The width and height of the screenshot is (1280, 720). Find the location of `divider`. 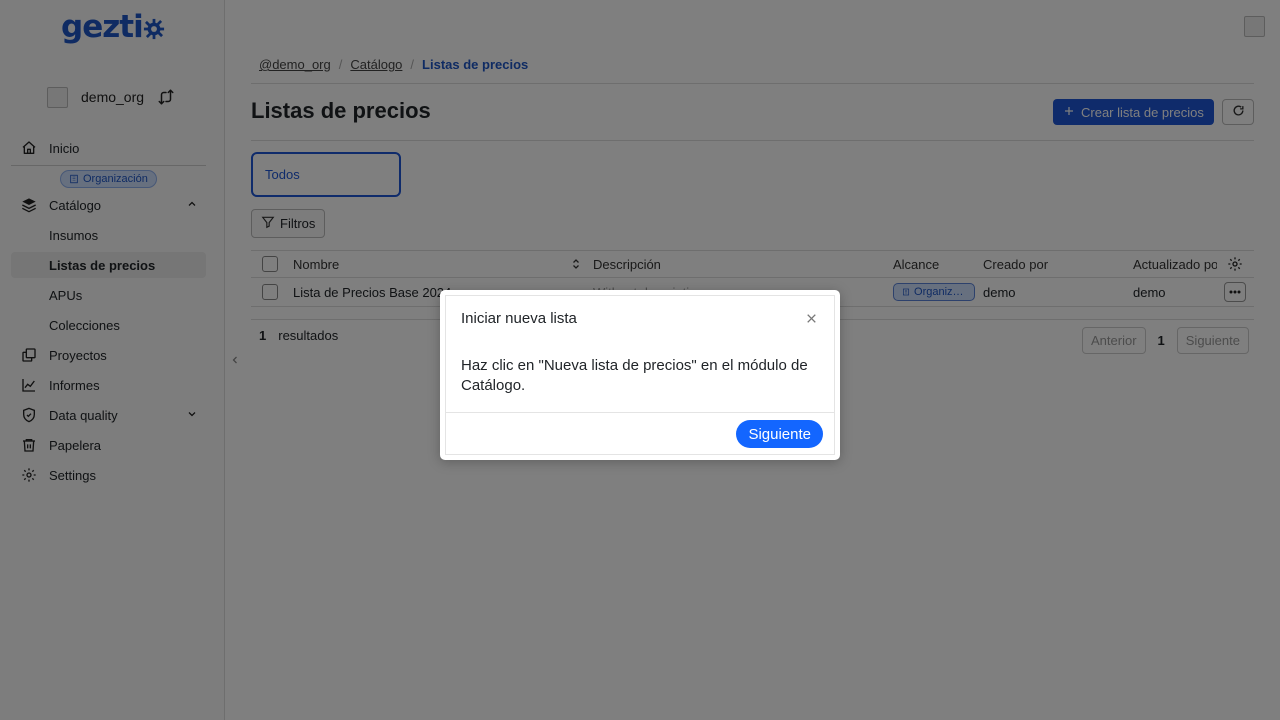

divider is located at coordinates (640, 412).